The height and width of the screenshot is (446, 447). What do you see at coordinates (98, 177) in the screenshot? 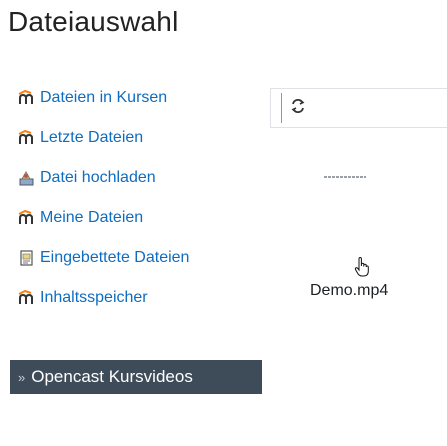
I see `repo-item-label: Datei hochladen` at bounding box center [98, 177].